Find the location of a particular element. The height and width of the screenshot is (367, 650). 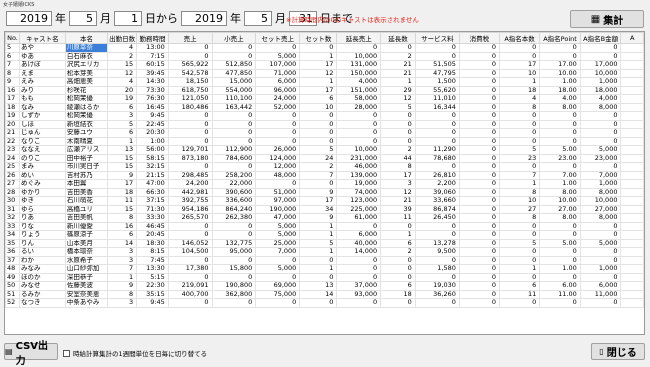

start-year-field: 2019 is located at coordinates (29, 18).